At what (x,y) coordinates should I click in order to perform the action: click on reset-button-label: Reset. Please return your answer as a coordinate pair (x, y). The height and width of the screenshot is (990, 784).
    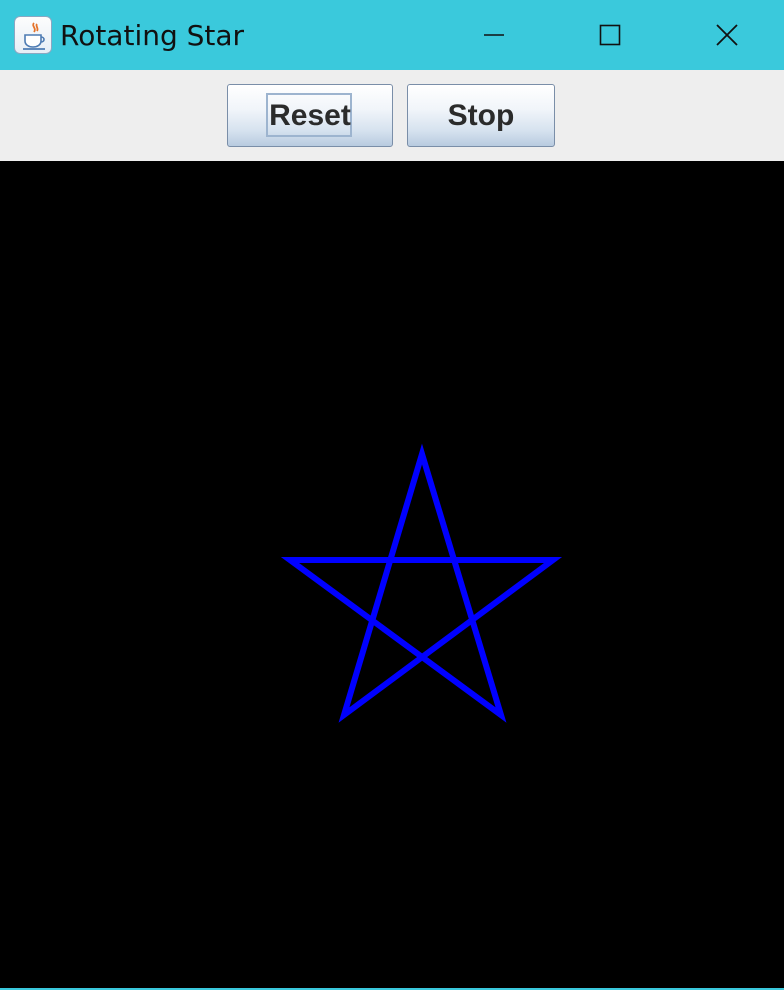
    Looking at the image, I should click on (310, 115).